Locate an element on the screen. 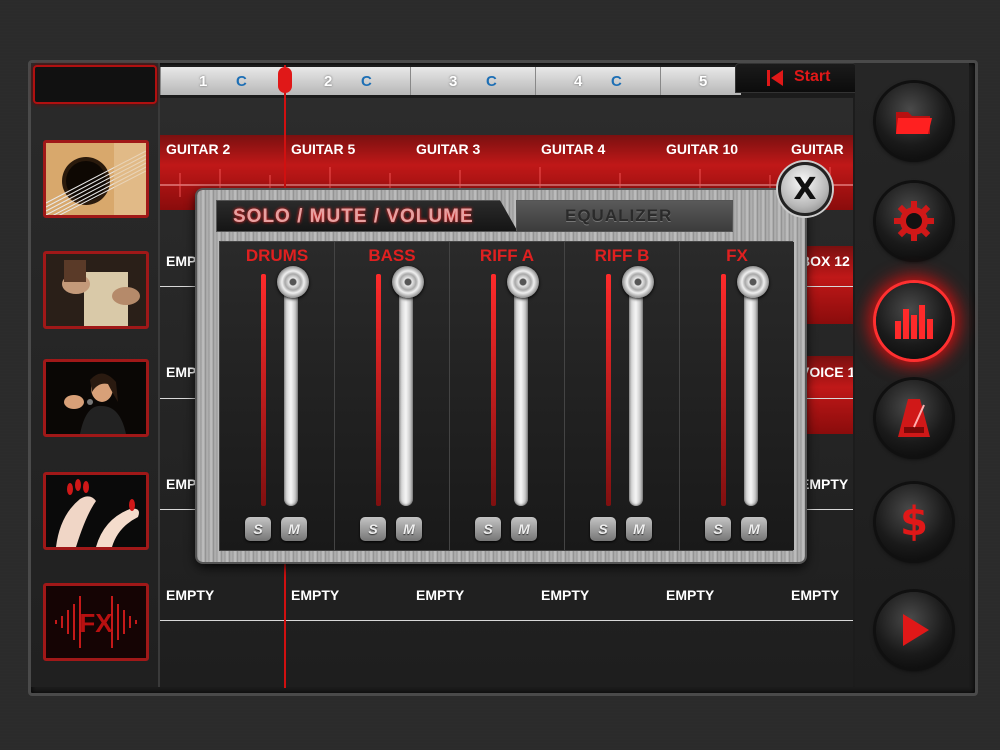 The height and width of the screenshot is (750, 1000). ruler-segment-3: 3C is located at coordinates (472, 81).